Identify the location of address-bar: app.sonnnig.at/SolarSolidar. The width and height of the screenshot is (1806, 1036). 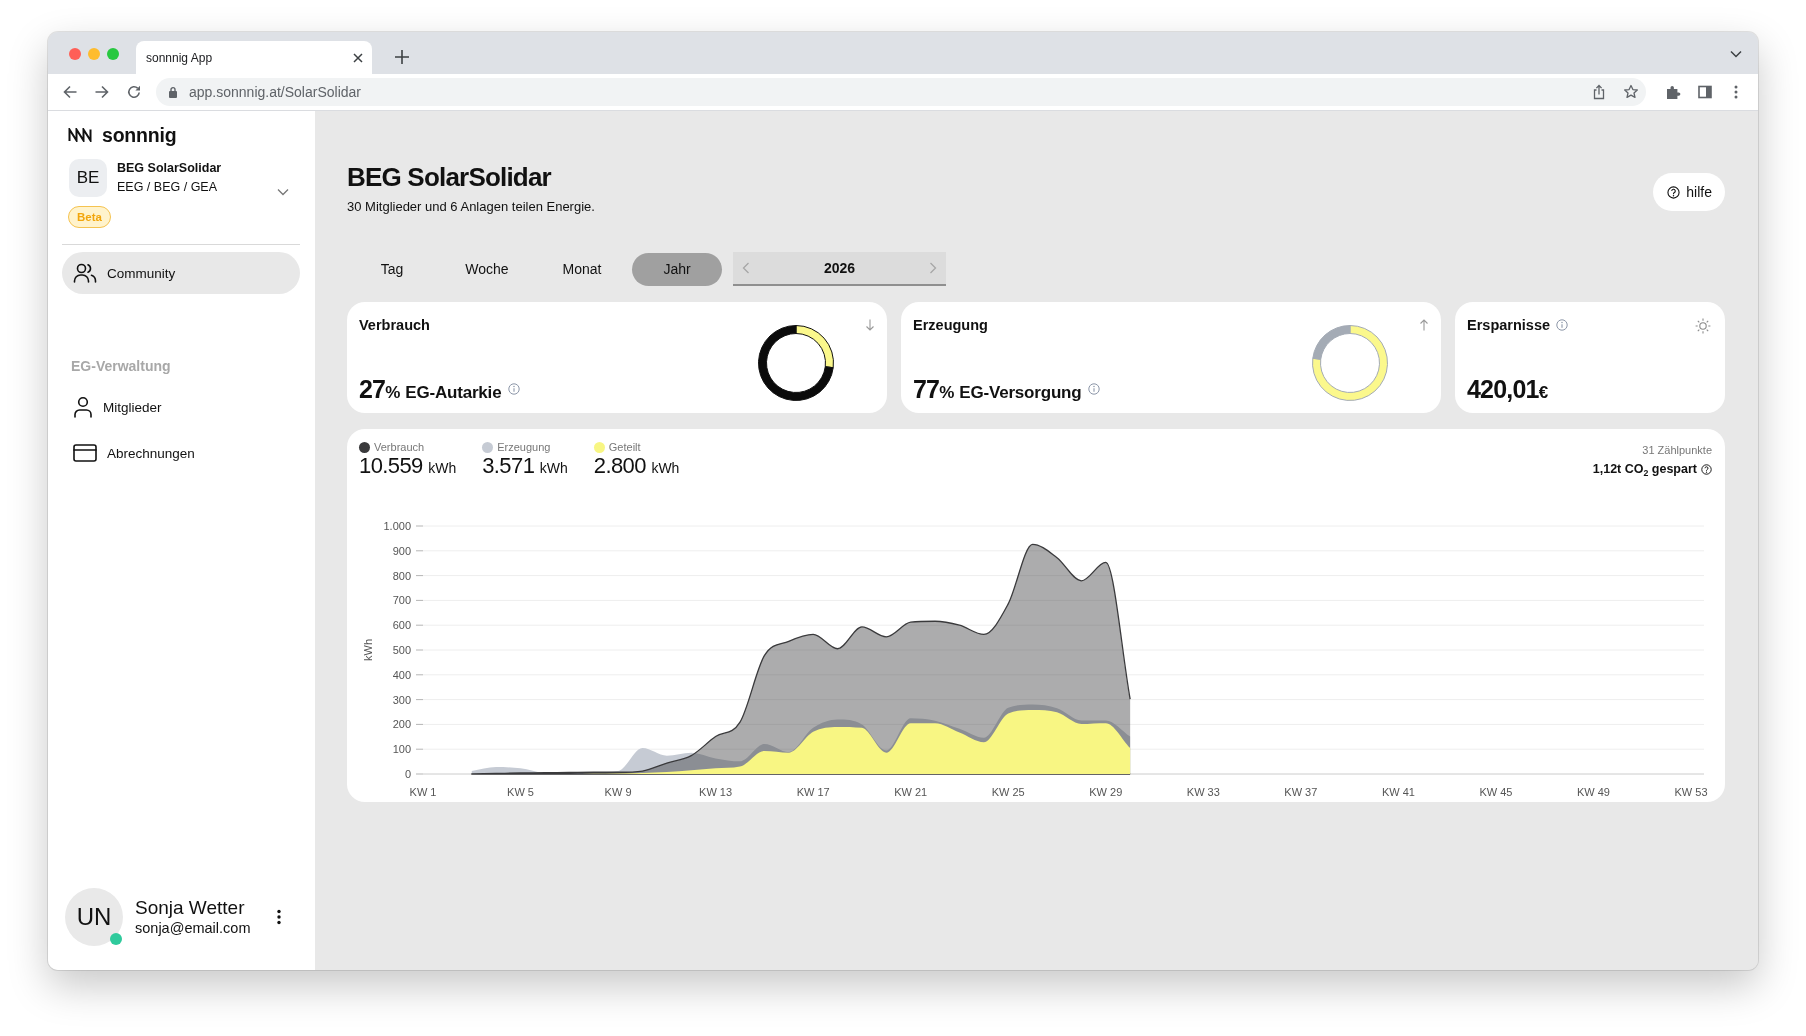
(901, 92).